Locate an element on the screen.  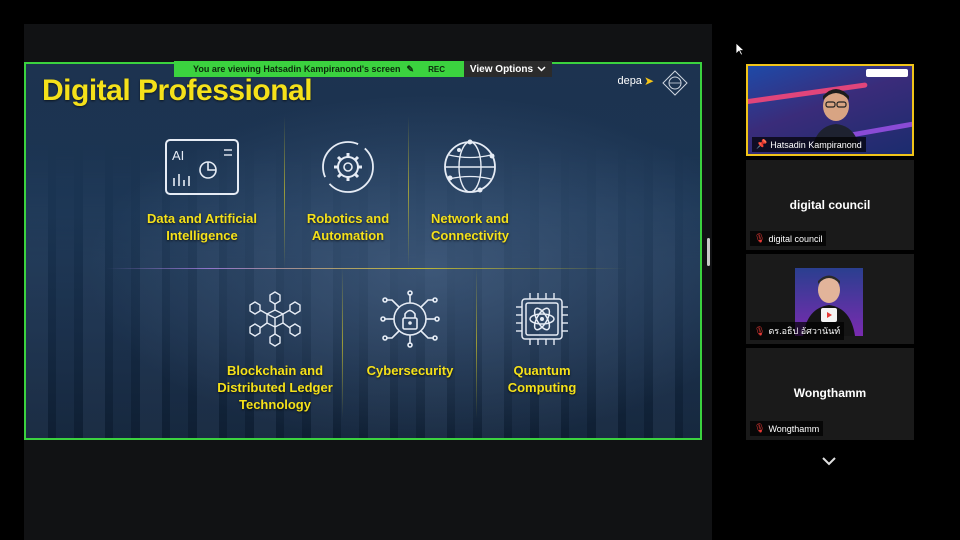
depa-logo-mark: ➤ is located at coordinates (648, 81).